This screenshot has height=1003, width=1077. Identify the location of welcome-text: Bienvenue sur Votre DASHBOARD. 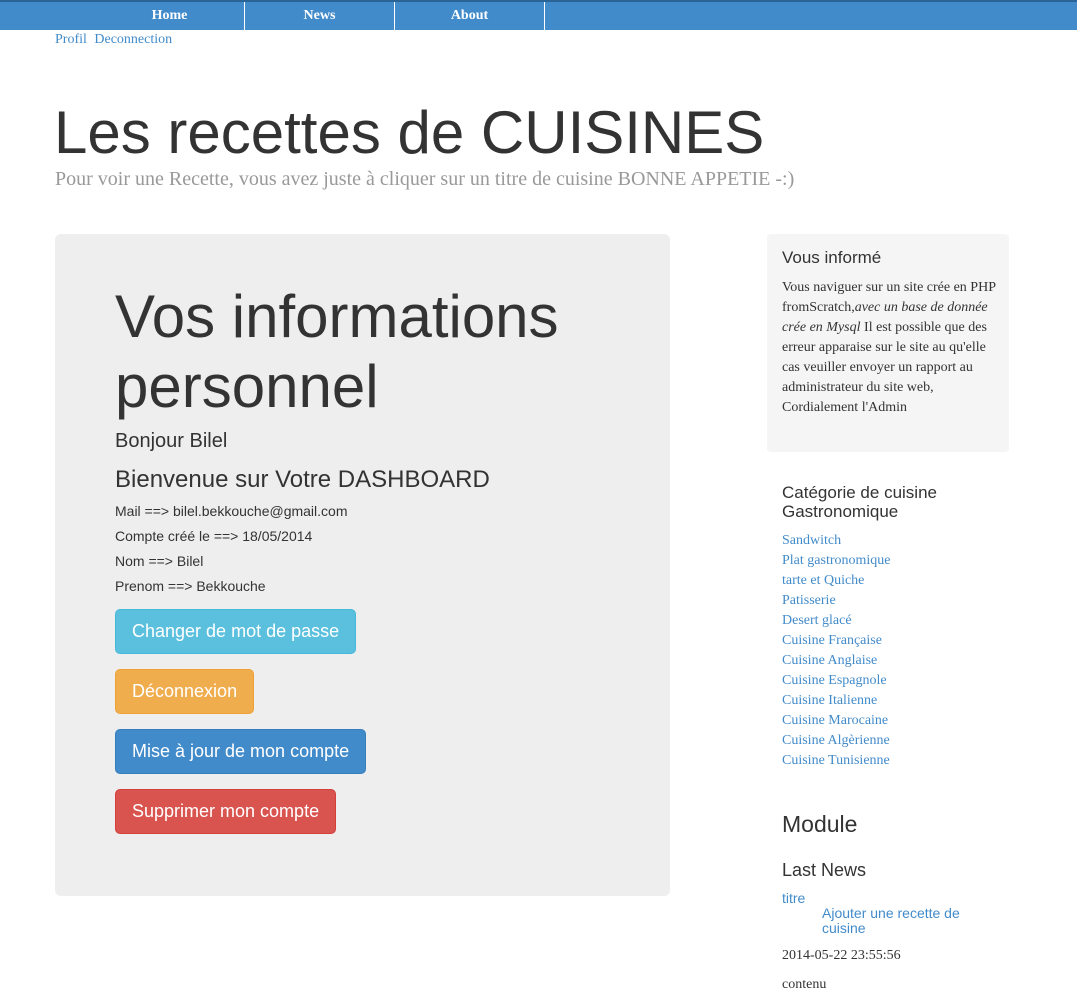
(302, 479).